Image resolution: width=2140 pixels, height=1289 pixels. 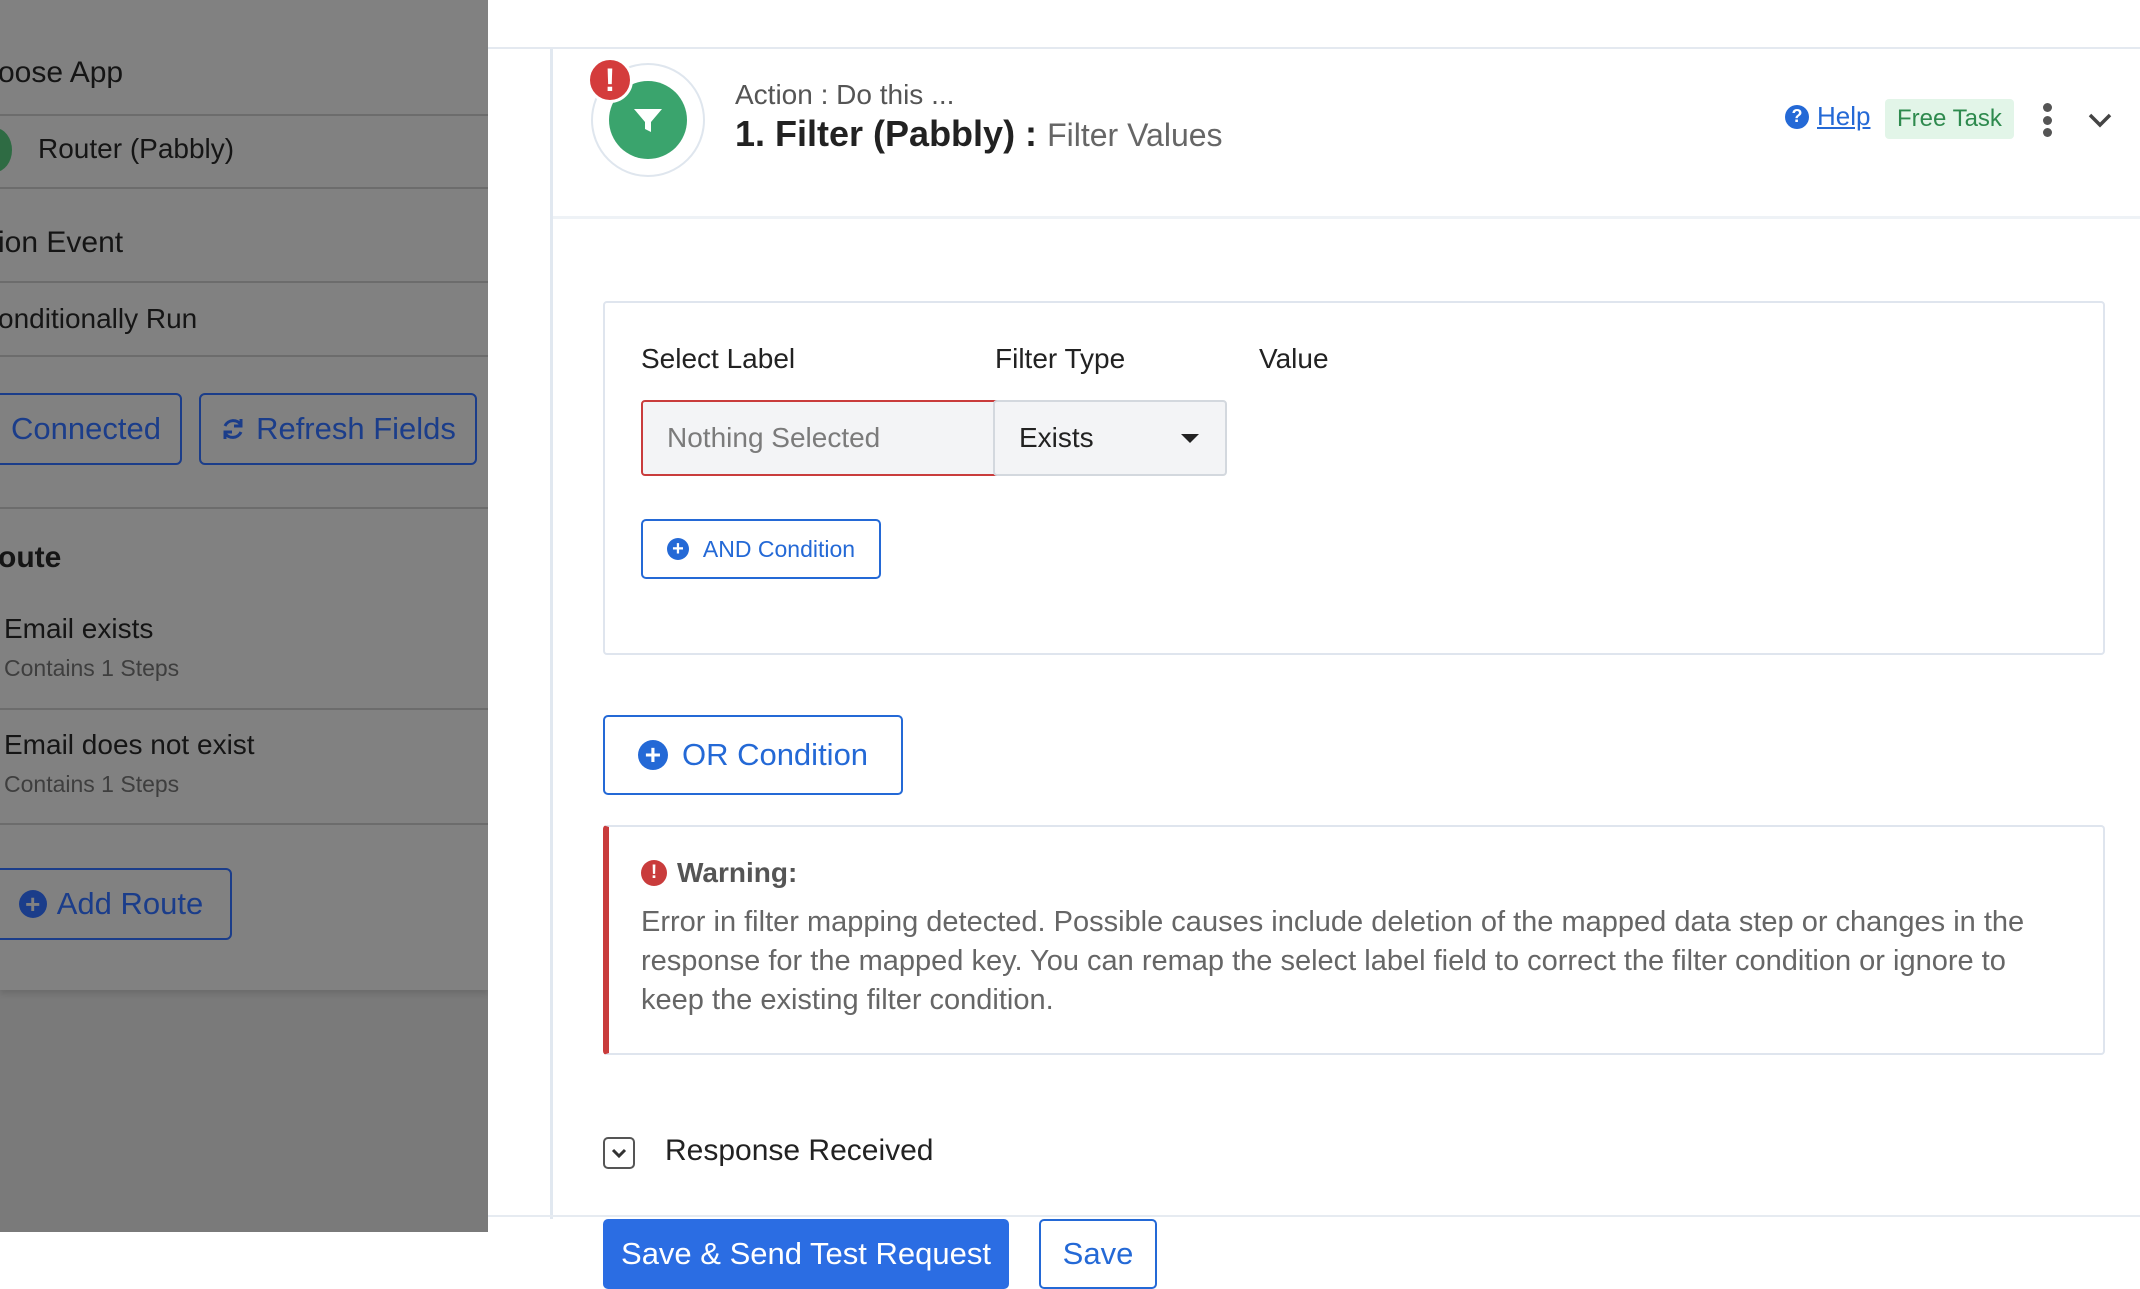 I want to click on refresh-fields-button: Refresh Fields, so click(x=338, y=429).